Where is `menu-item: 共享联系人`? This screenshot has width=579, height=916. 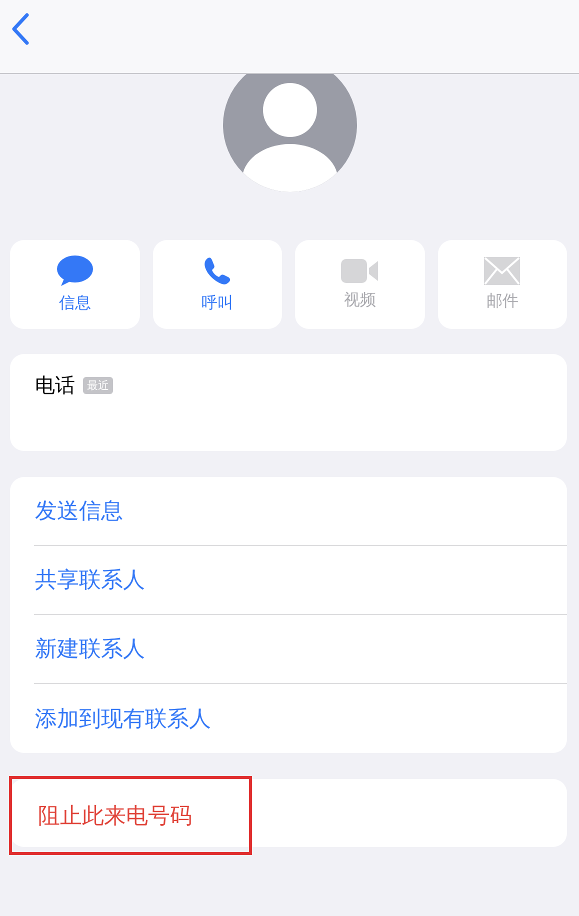
menu-item: 共享联系人 is located at coordinates (300, 580).